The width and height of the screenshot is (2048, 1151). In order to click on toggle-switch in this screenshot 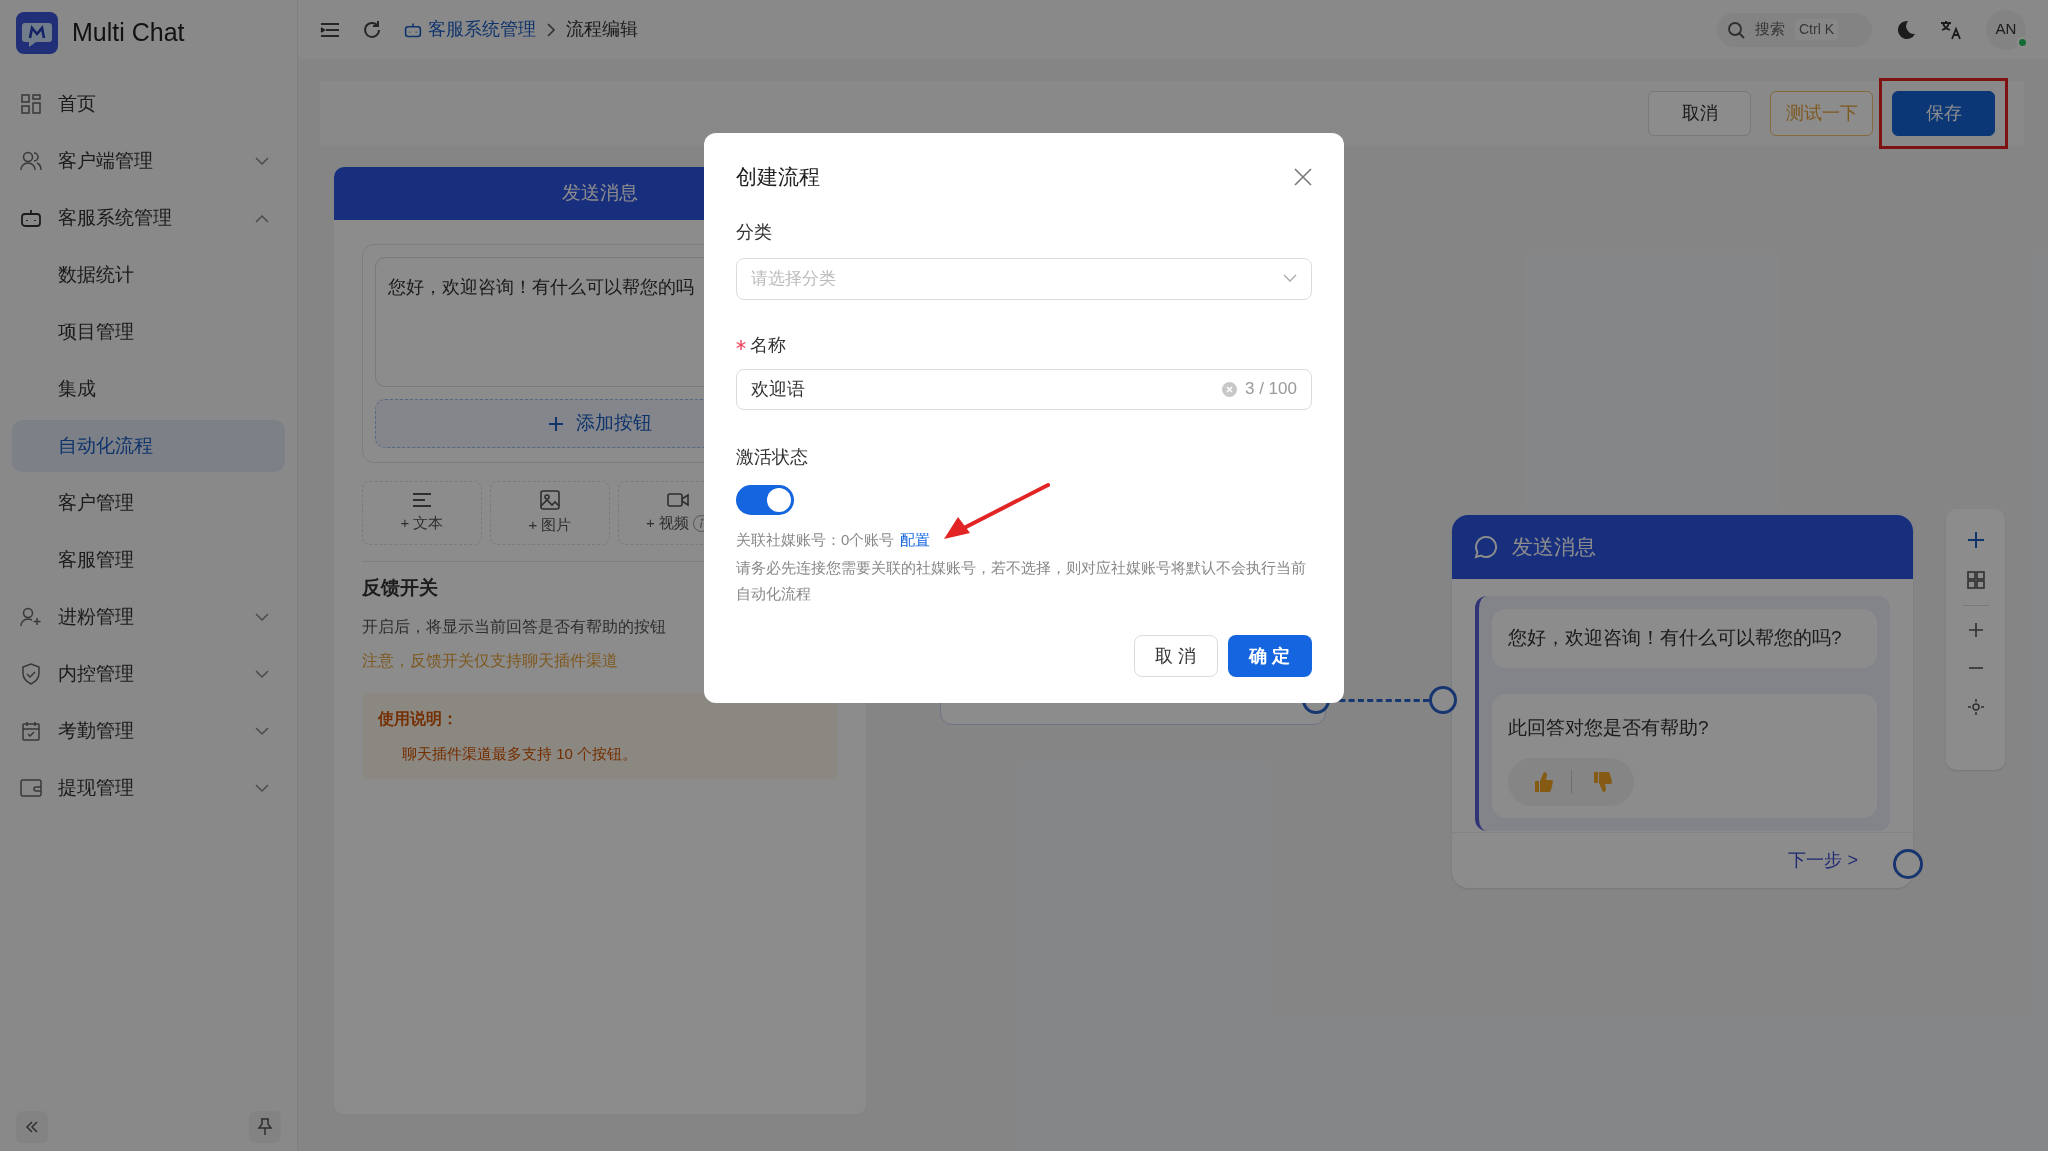, I will do `click(765, 499)`.